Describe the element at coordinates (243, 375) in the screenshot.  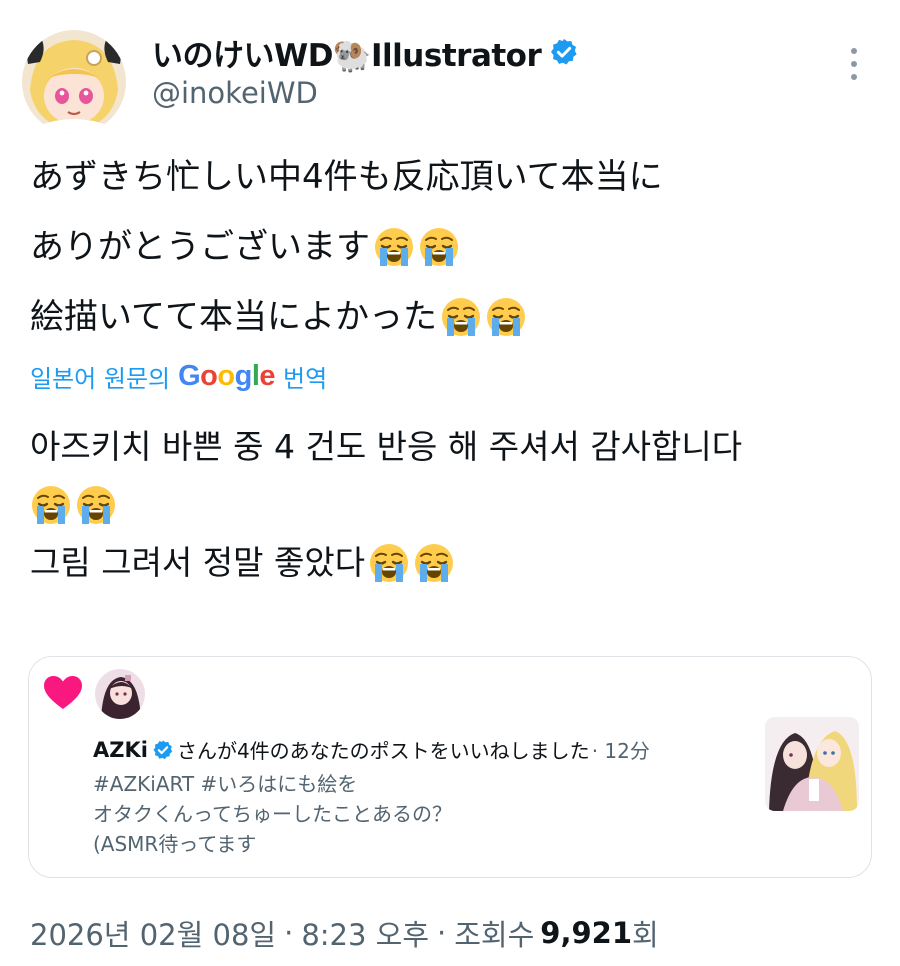
I see `google-letter: g` at that location.